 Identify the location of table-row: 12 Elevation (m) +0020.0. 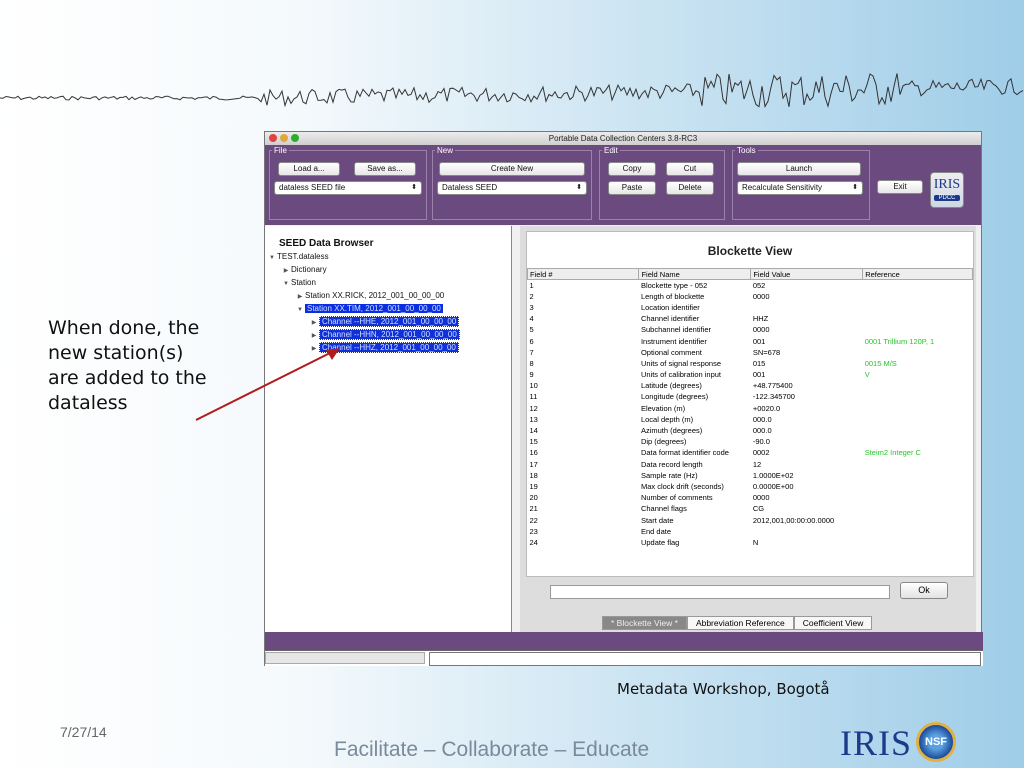
(750, 408).